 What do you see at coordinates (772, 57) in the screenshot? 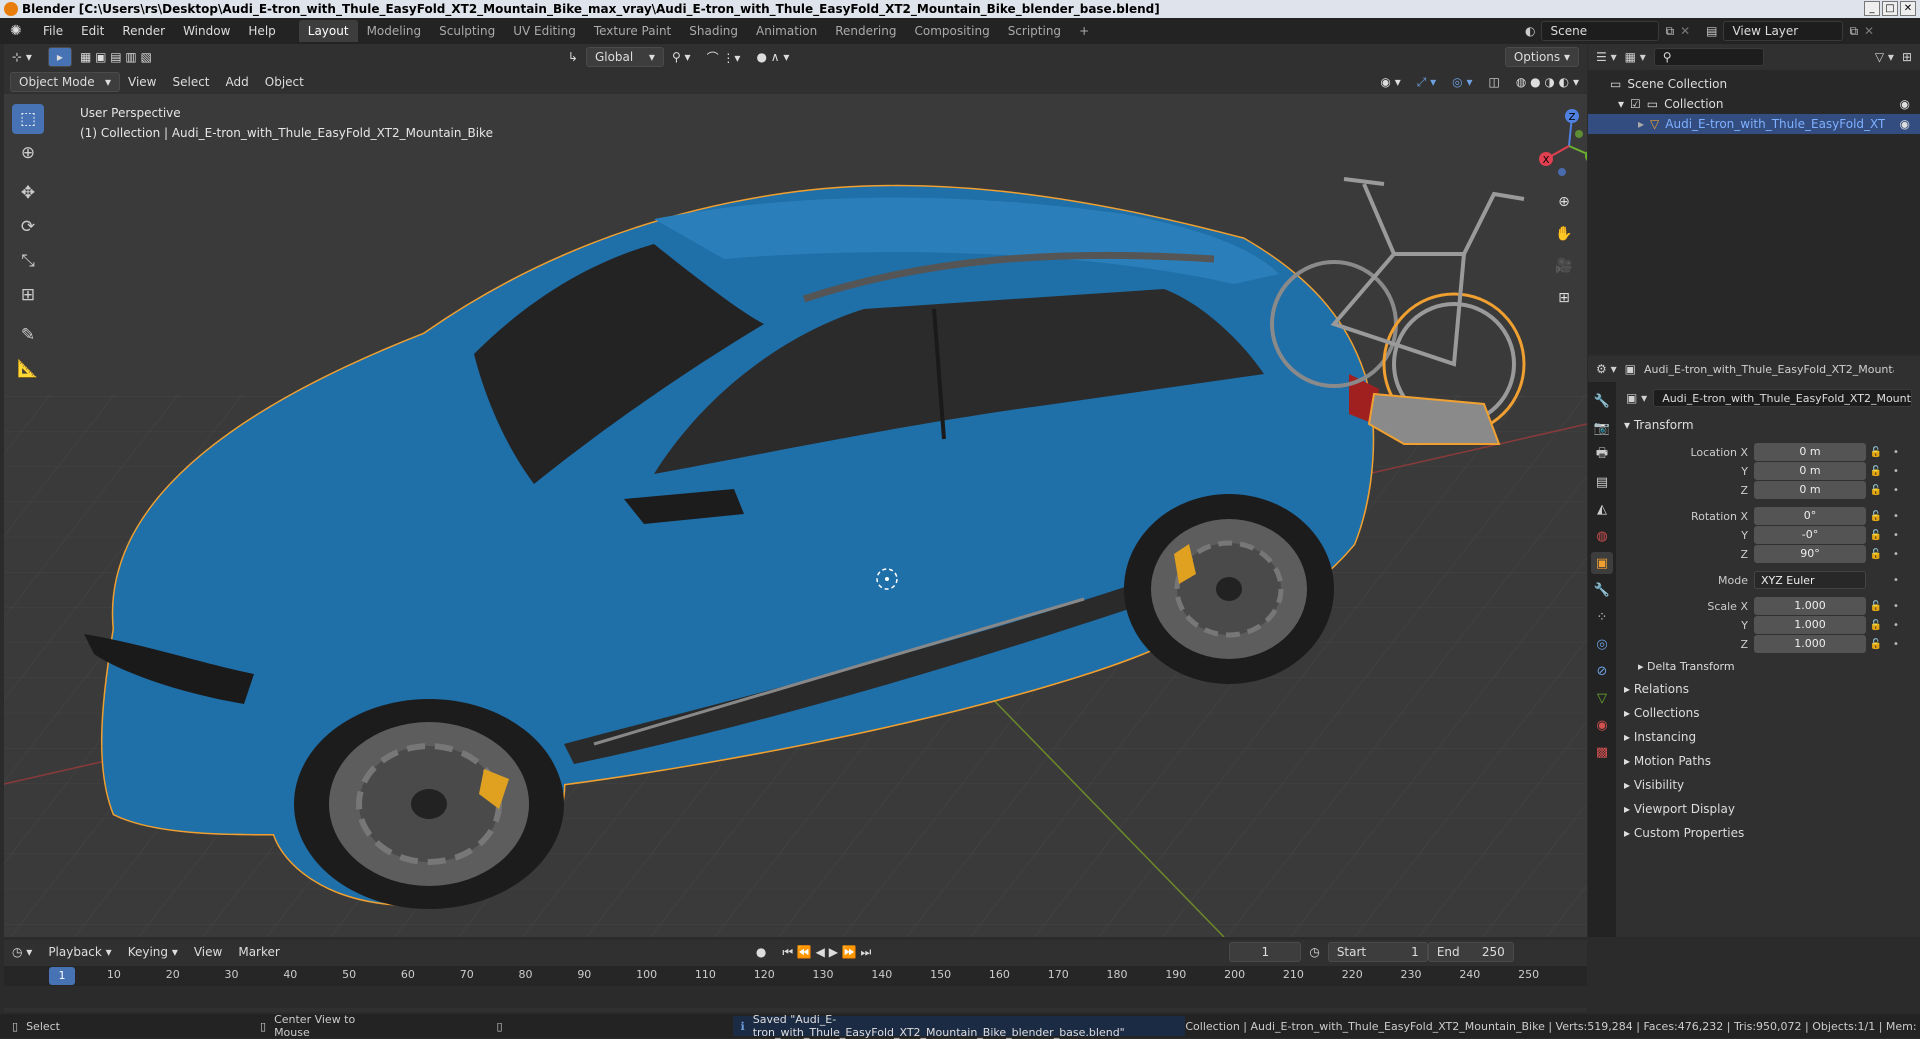
I see `proportional-edit-icon: ● ∧ ▾` at bounding box center [772, 57].